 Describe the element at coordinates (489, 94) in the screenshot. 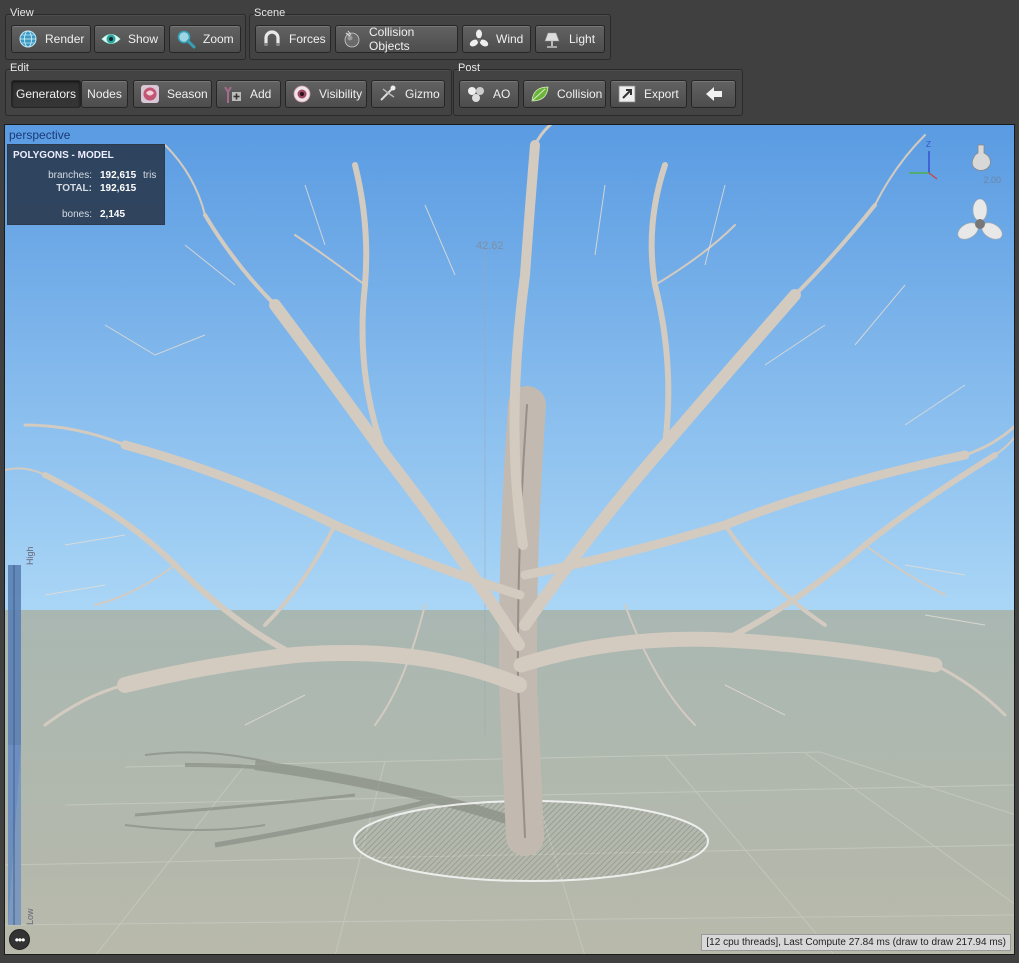

I see `ao-button: AO` at that location.